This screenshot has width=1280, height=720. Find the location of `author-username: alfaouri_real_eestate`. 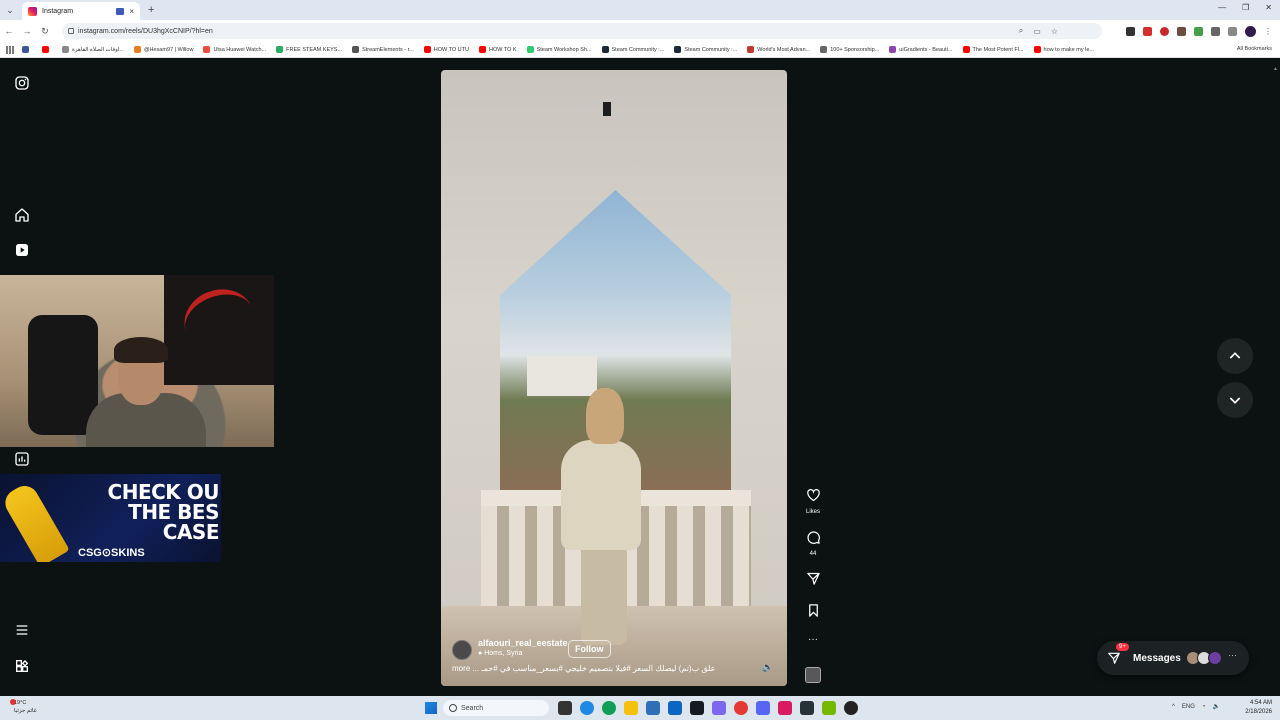

author-username: alfaouri_real_eestate is located at coordinates (523, 643).